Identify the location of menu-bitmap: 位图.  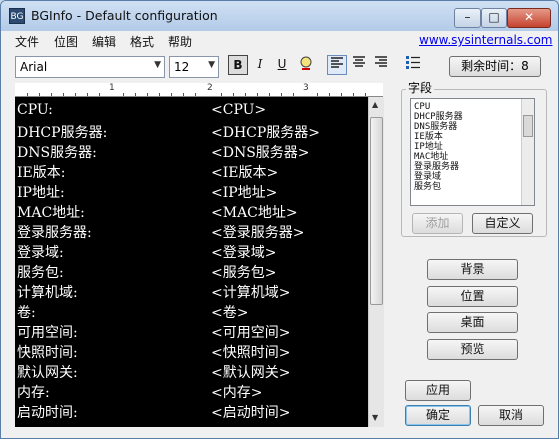
(66, 41).